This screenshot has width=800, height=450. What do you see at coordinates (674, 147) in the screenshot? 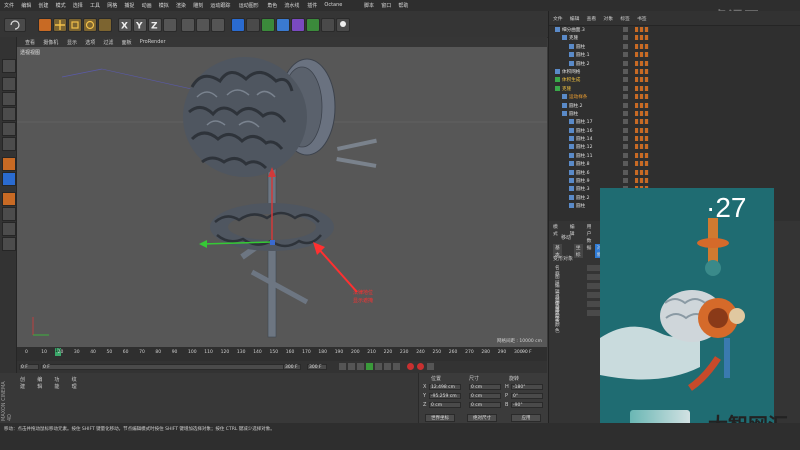
I see `object-row: 圆柱.12` at bounding box center [674, 147].